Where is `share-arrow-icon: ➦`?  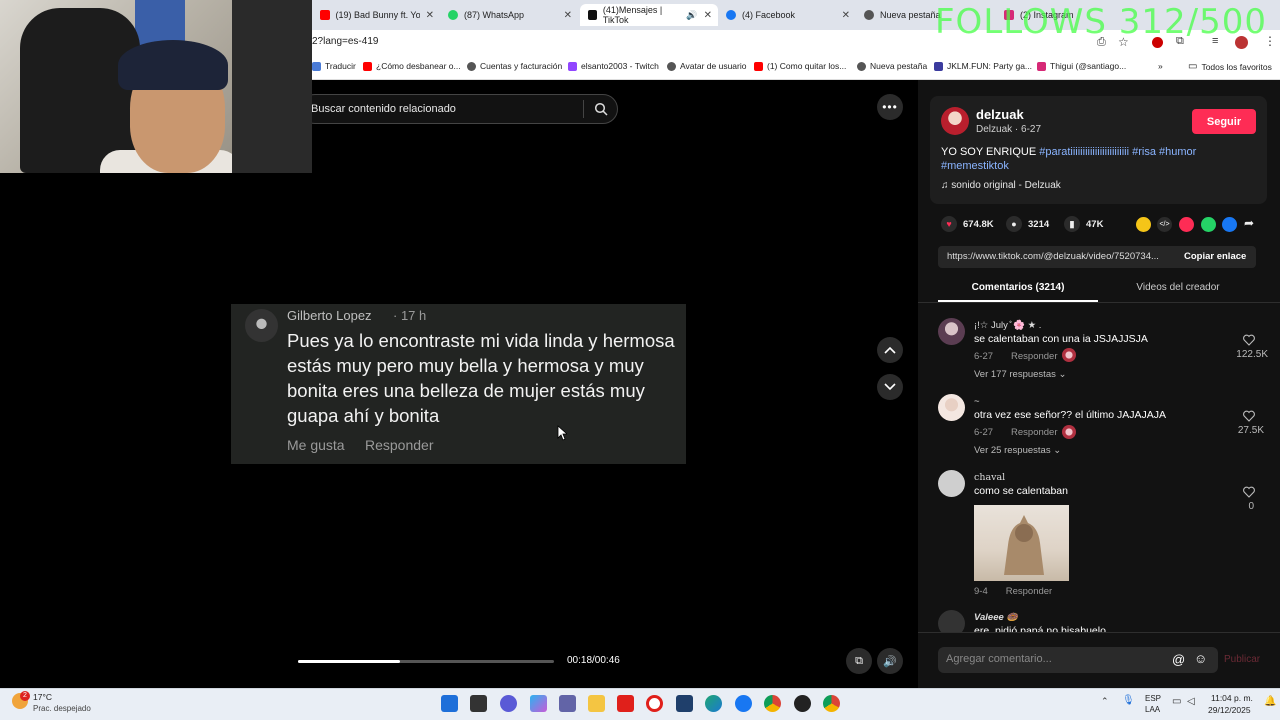
share-arrow-icon: ➦ is located at coordinates (1249, 223).